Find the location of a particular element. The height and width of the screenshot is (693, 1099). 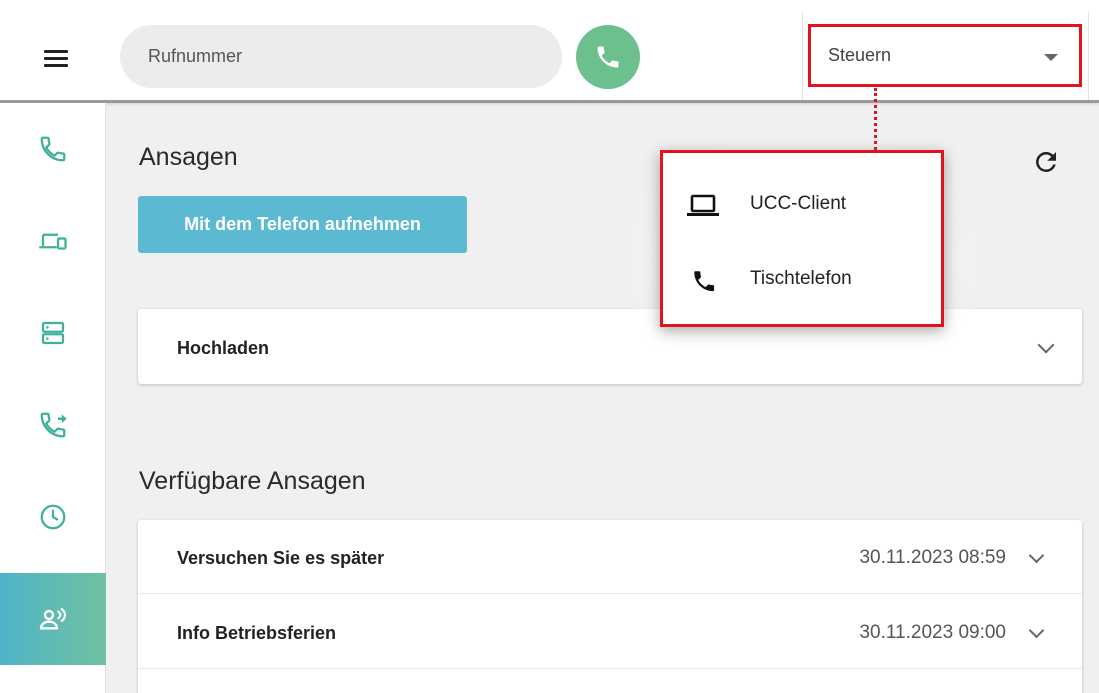

sidebar-item-devices is located at coordinates (53, 241).